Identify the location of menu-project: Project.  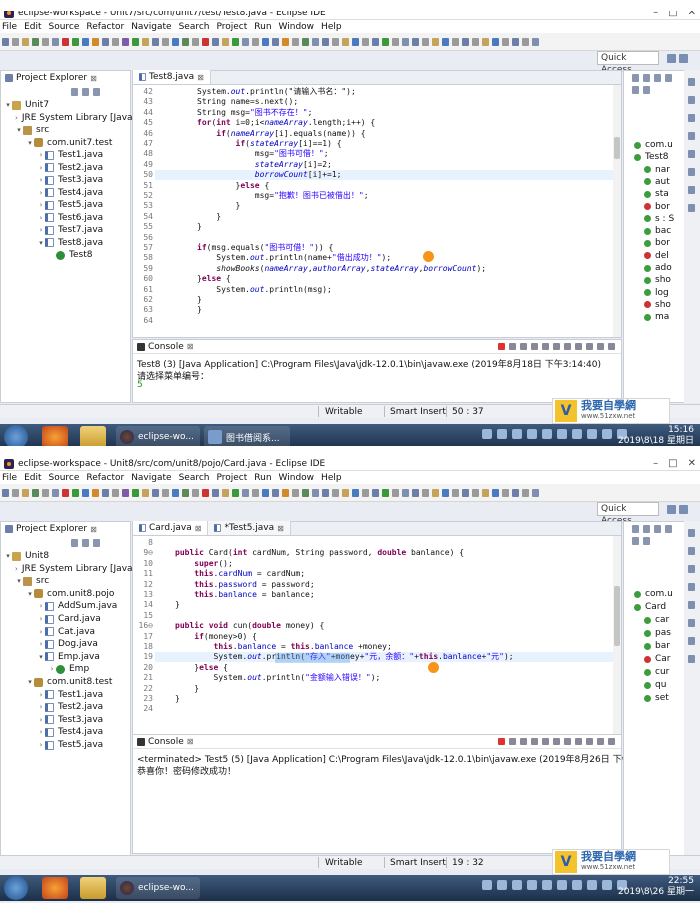
(231, 478).